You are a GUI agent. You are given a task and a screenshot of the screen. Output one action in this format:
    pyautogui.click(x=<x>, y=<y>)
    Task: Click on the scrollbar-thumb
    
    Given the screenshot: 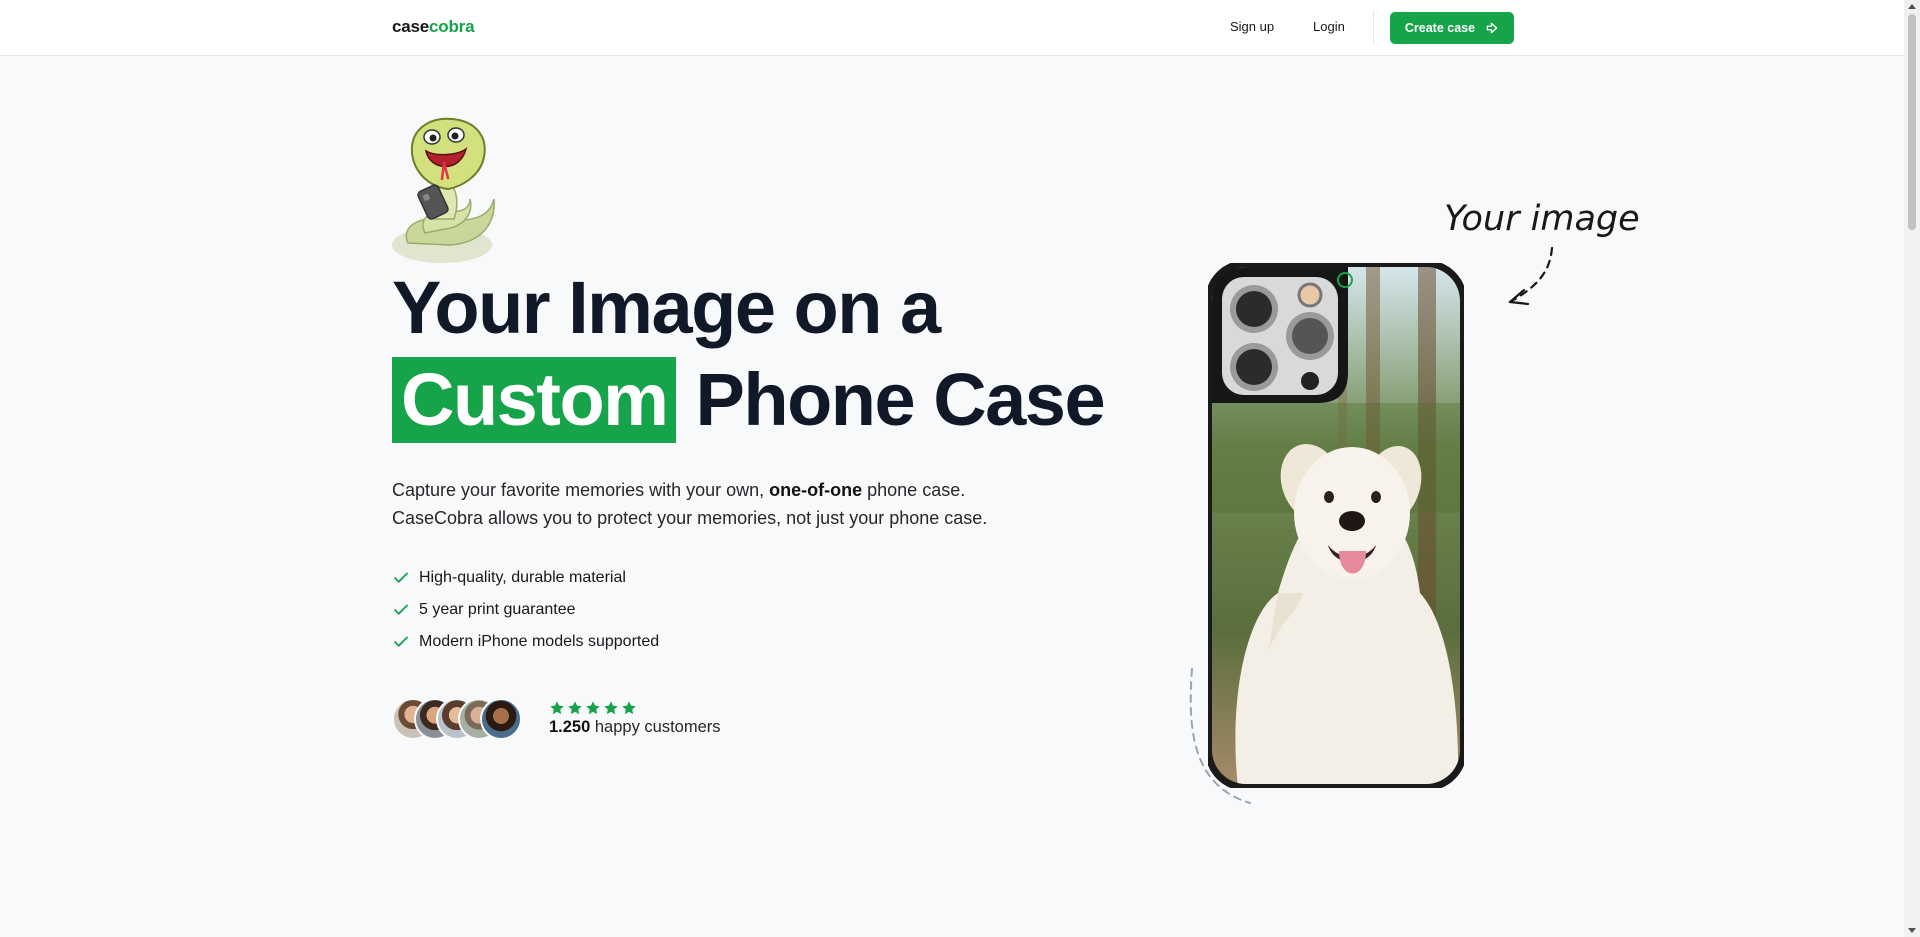 What is the action you would take?
    pyautogui.click(x=1912, y=122)
    